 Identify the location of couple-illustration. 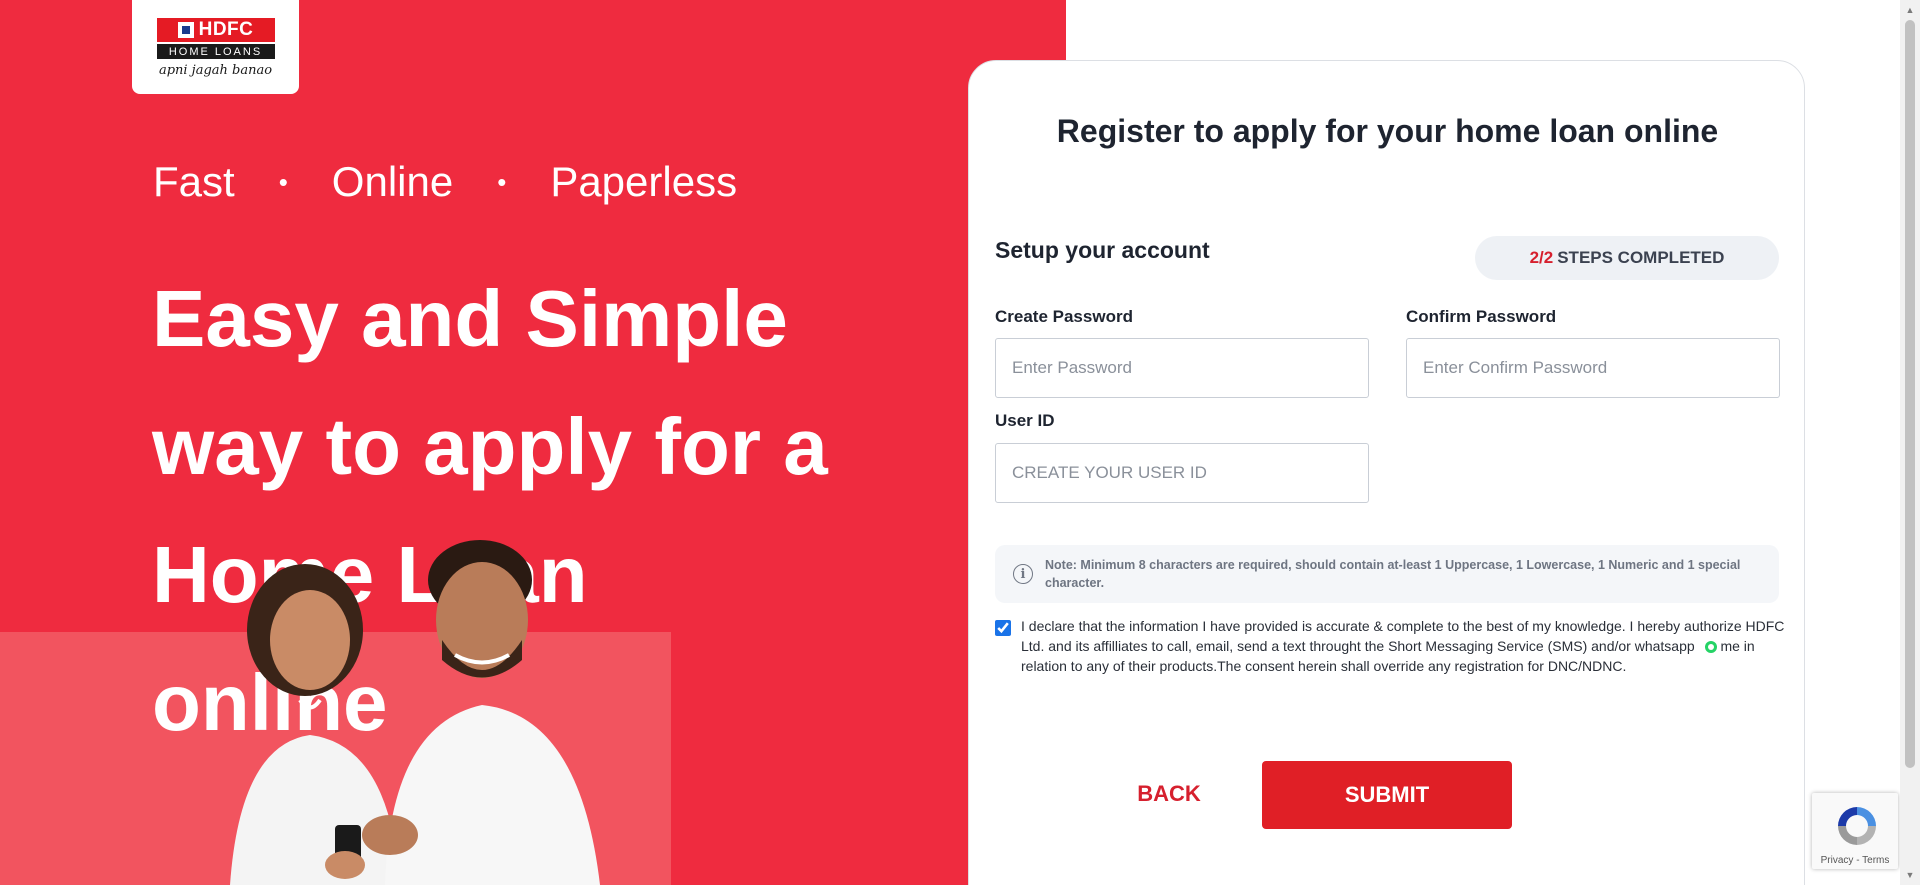
(415, 712).